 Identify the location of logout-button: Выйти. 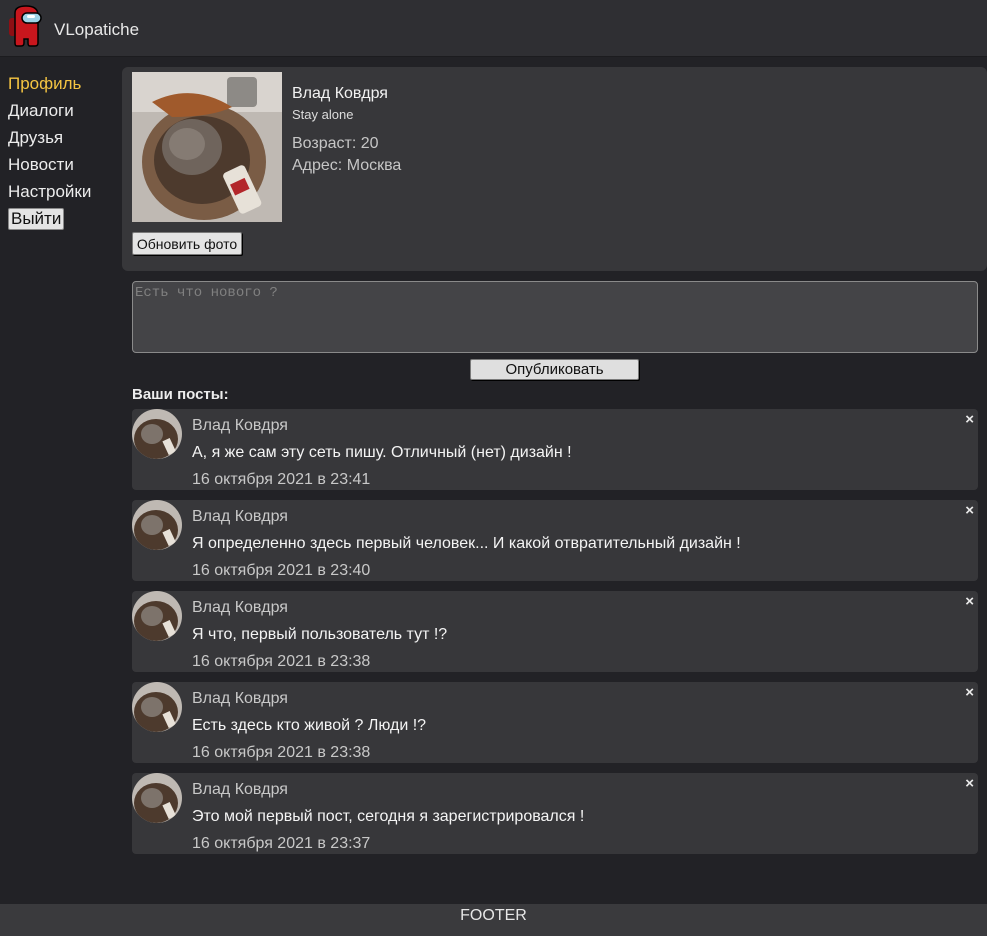
(36, 219).